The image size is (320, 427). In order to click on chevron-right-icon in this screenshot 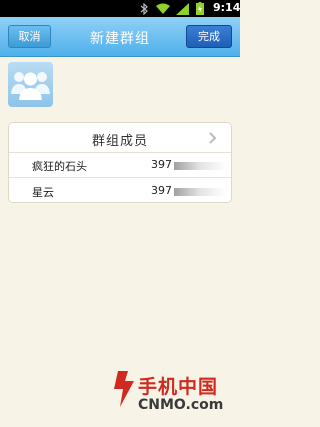, I will do `click(213, 138)`.